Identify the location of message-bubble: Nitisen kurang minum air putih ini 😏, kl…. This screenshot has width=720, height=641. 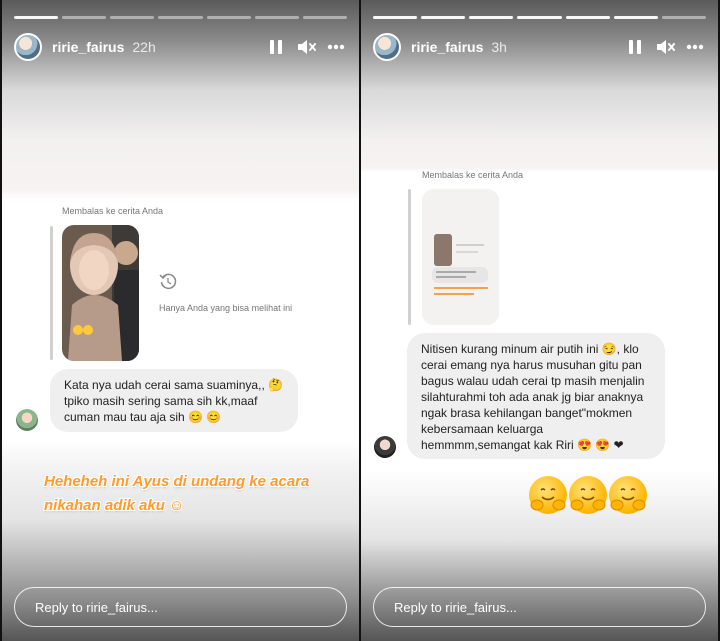
(536, 396).